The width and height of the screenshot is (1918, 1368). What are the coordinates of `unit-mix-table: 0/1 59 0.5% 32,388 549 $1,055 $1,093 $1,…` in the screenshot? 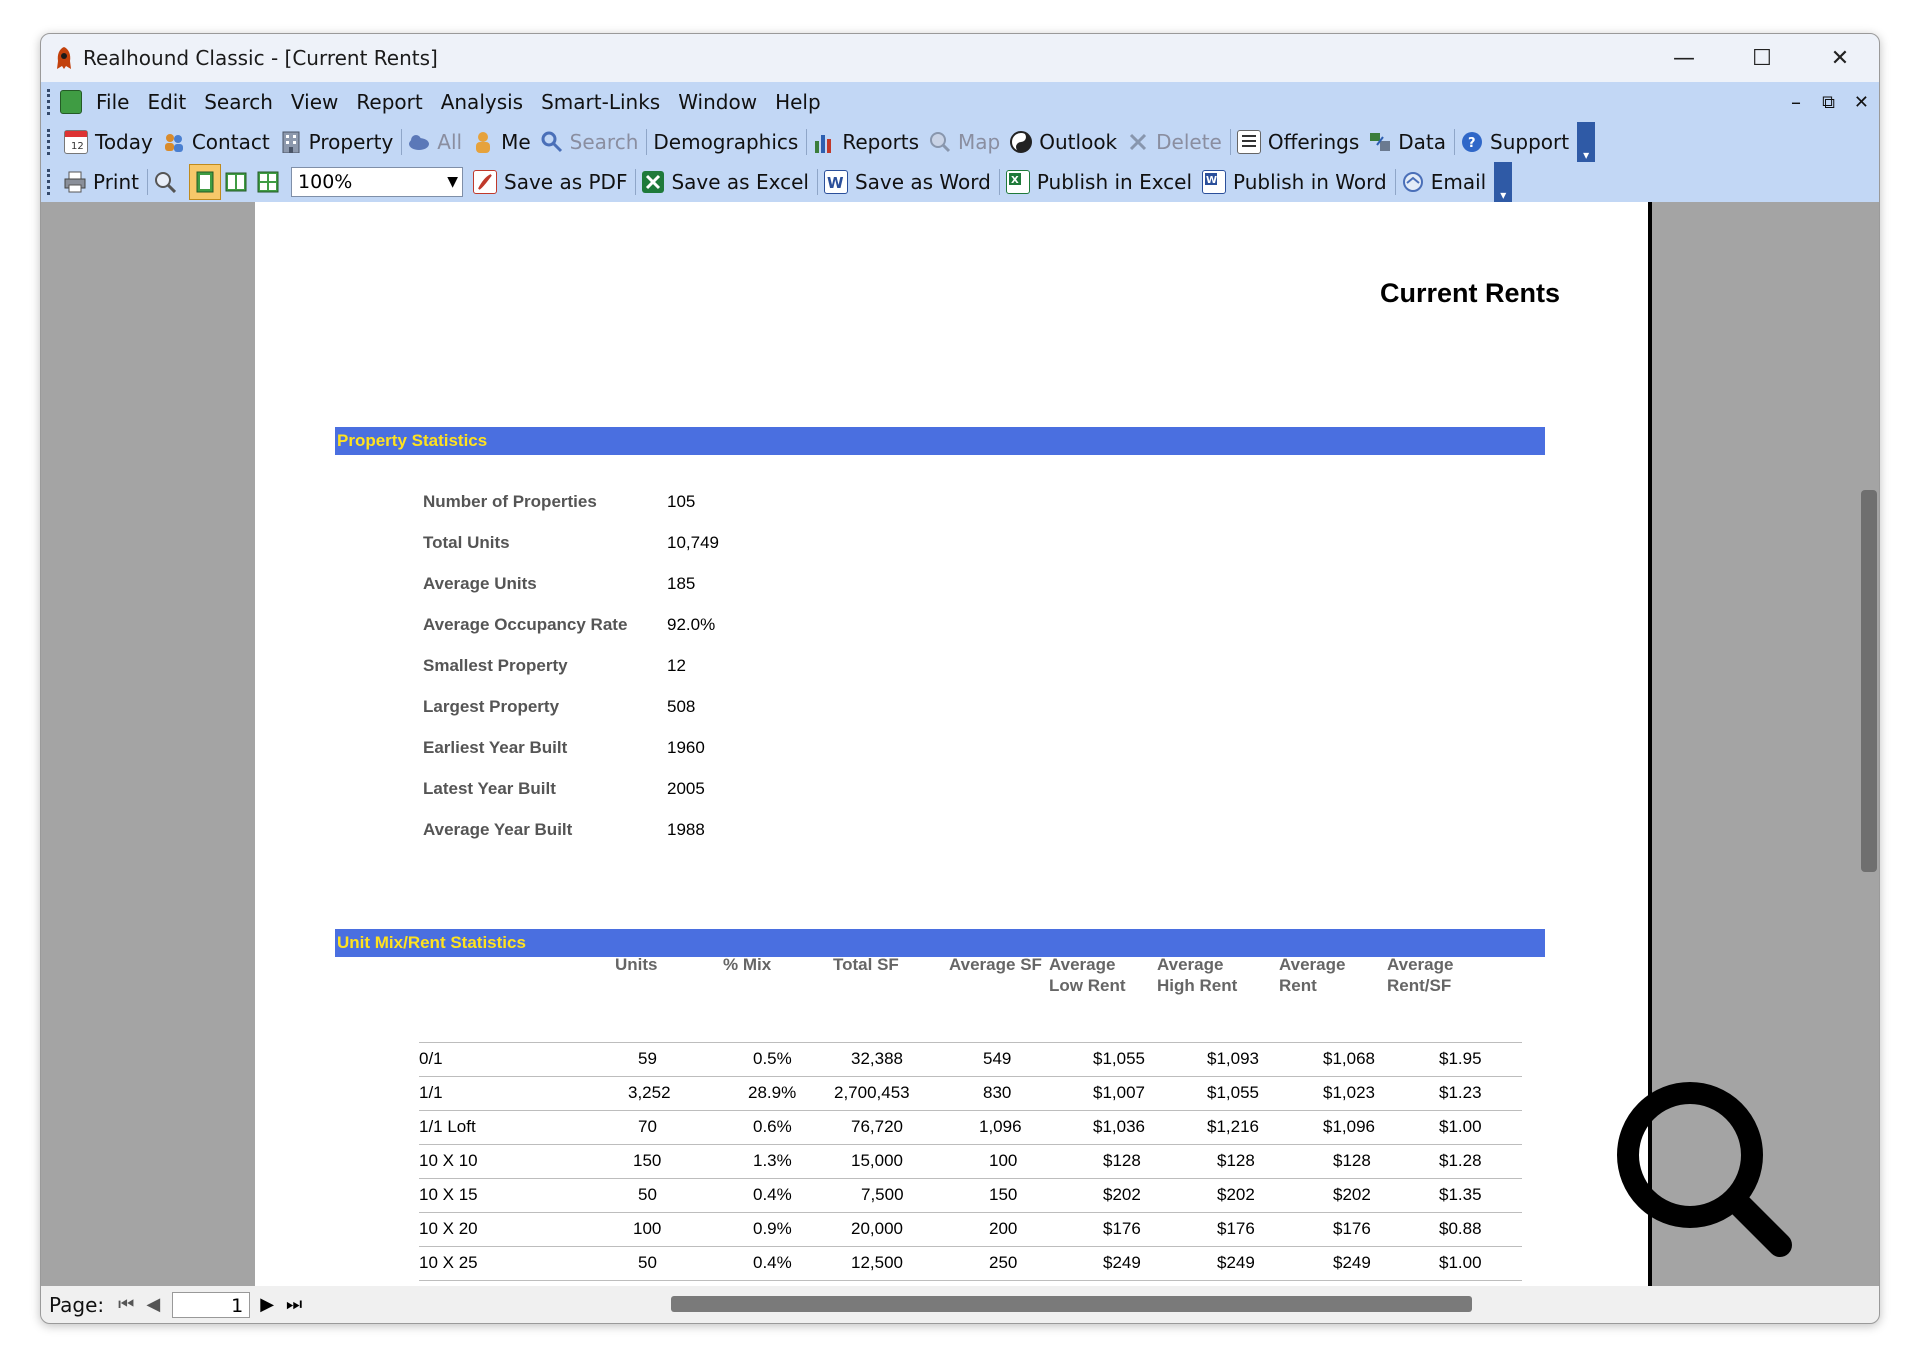 It's located at (970, 1166).